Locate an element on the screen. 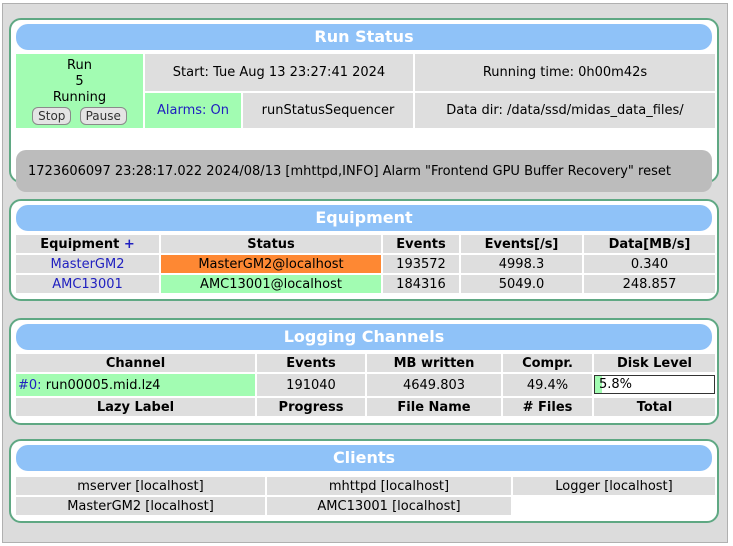  lazy-header-label: Lazy Label is located at coordinates (135, 407).